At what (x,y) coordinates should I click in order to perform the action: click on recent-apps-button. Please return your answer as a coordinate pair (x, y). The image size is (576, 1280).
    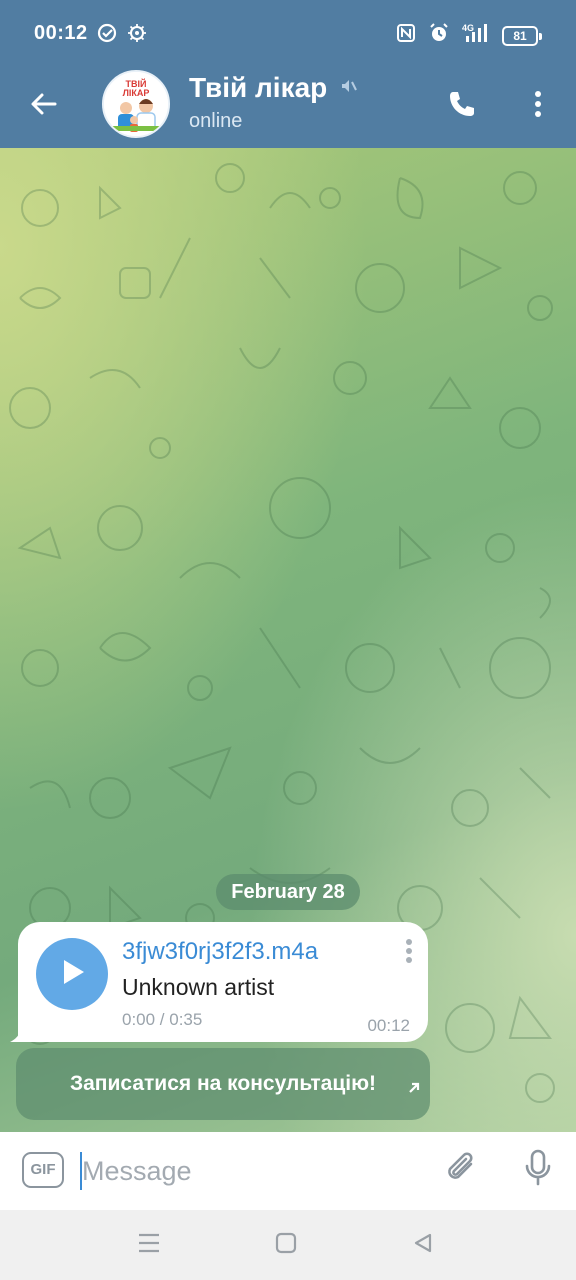
    Looking at the image, I should click on (149, 1245).